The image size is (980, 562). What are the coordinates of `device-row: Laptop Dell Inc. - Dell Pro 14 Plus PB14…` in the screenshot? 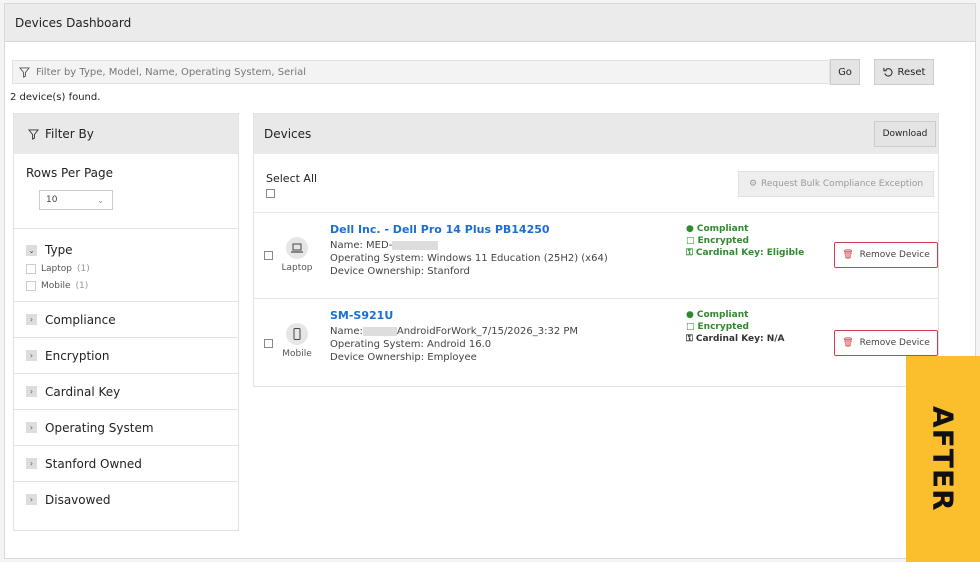 It's located at (596, 255).